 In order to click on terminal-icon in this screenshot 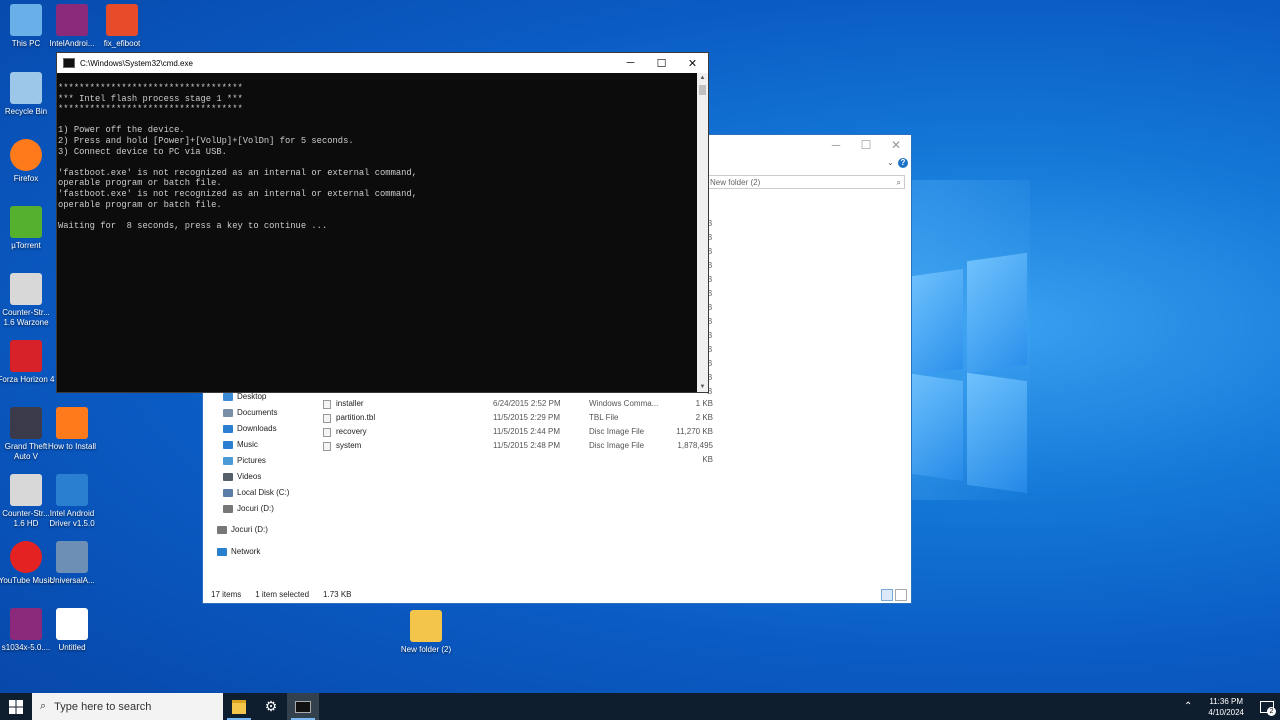, I will do `click(303, 706)`.